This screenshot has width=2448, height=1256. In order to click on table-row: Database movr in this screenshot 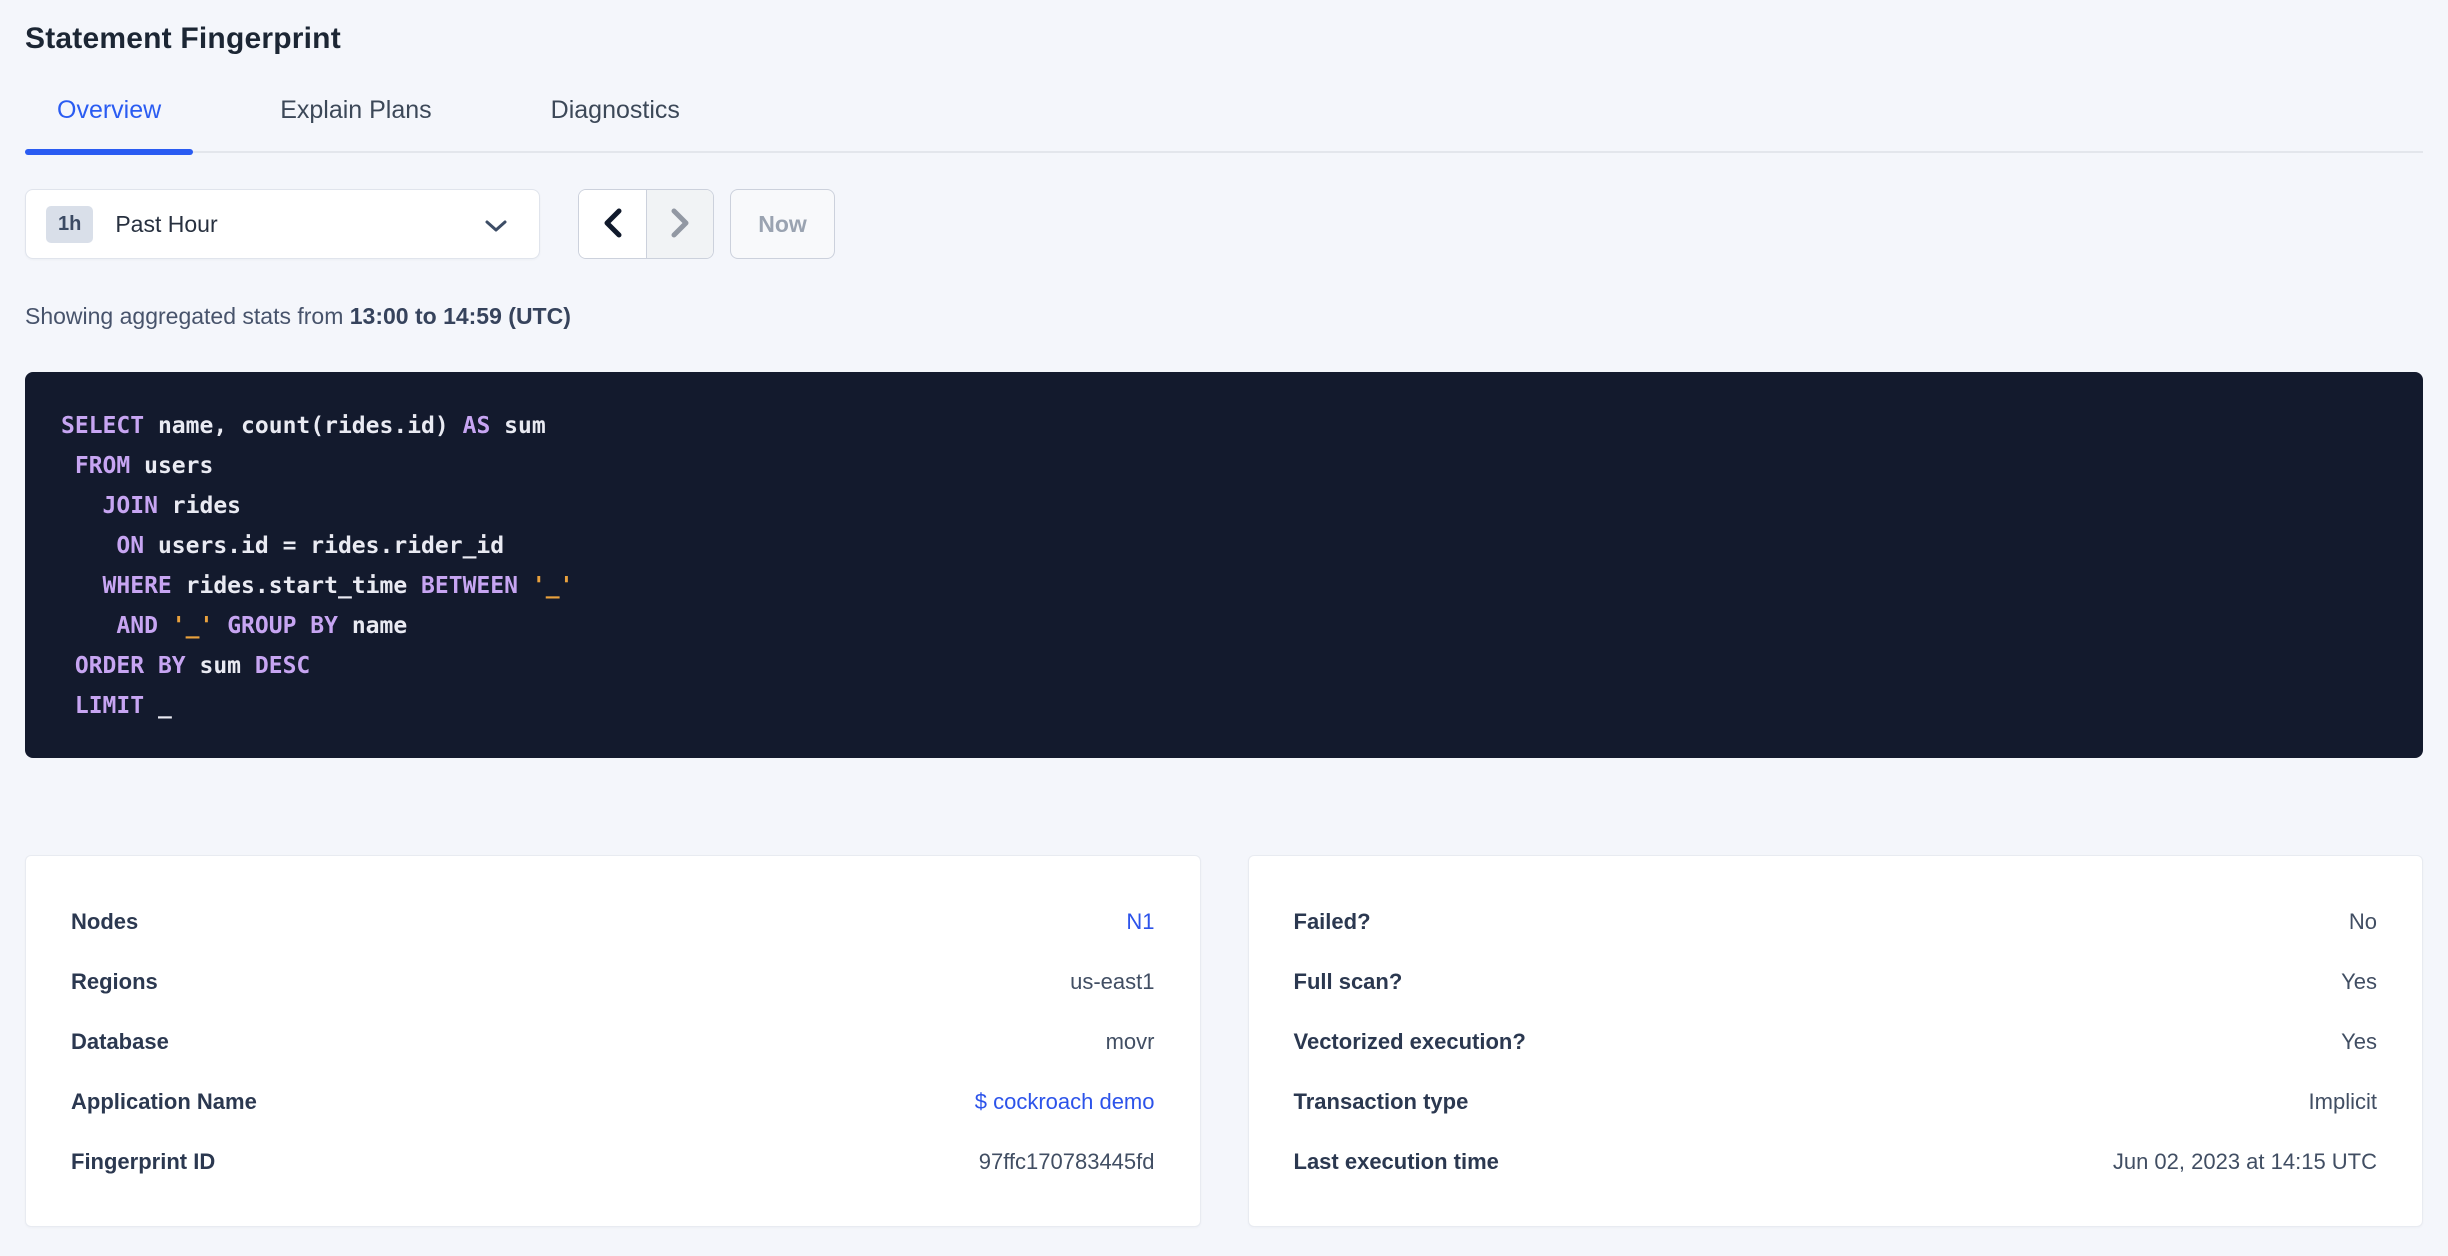, I will do `click(613, 1042)`.